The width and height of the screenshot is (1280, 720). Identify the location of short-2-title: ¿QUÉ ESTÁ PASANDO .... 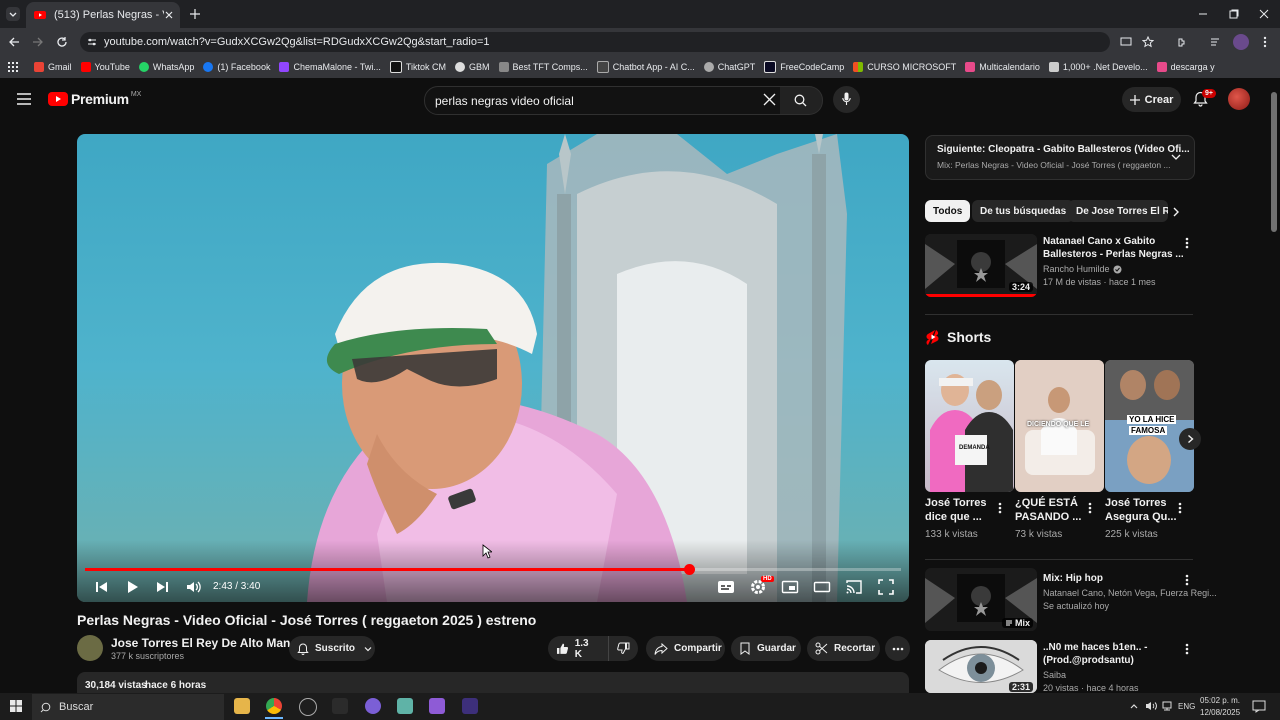
(1051, 510).